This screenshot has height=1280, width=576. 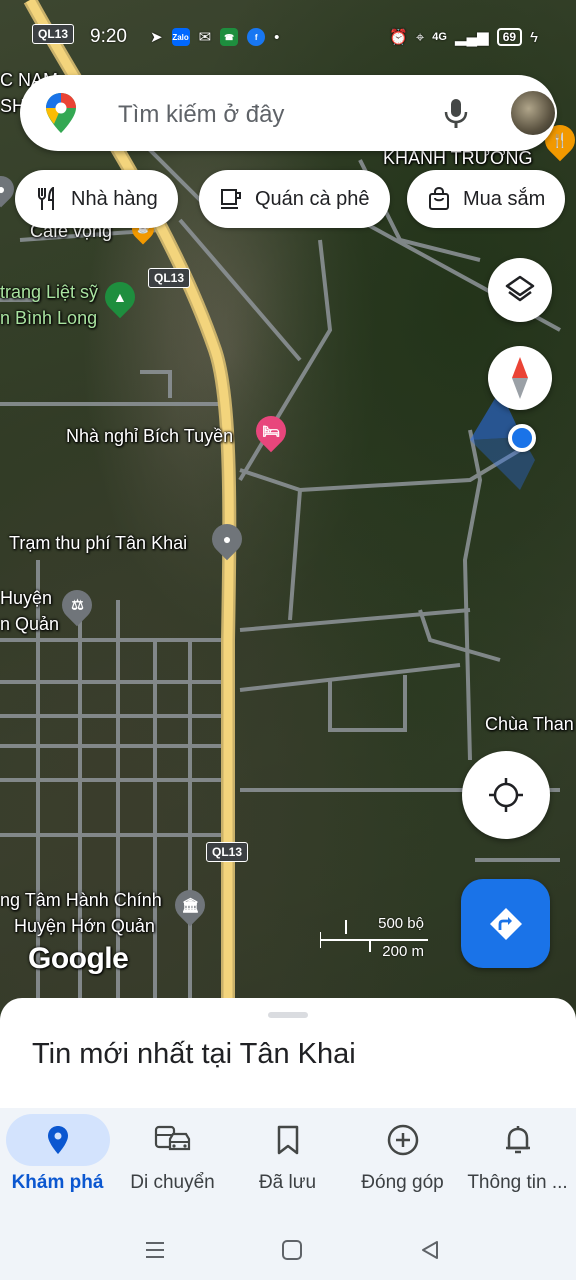 I want to click on add-circle-icon, so click(x=402, y=1140).